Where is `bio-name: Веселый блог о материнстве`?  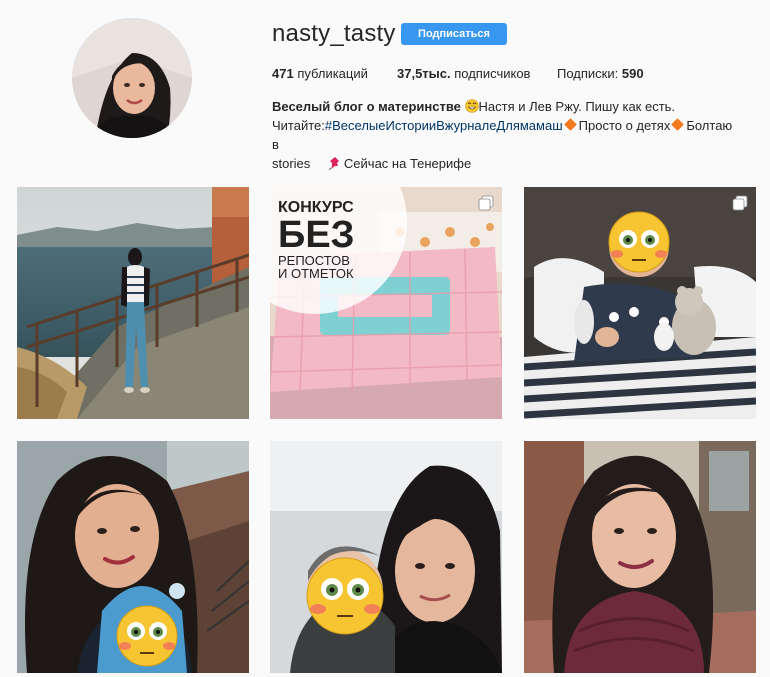 bio-name: Веселый блог о материнстве is located at coordinates (366, 106).